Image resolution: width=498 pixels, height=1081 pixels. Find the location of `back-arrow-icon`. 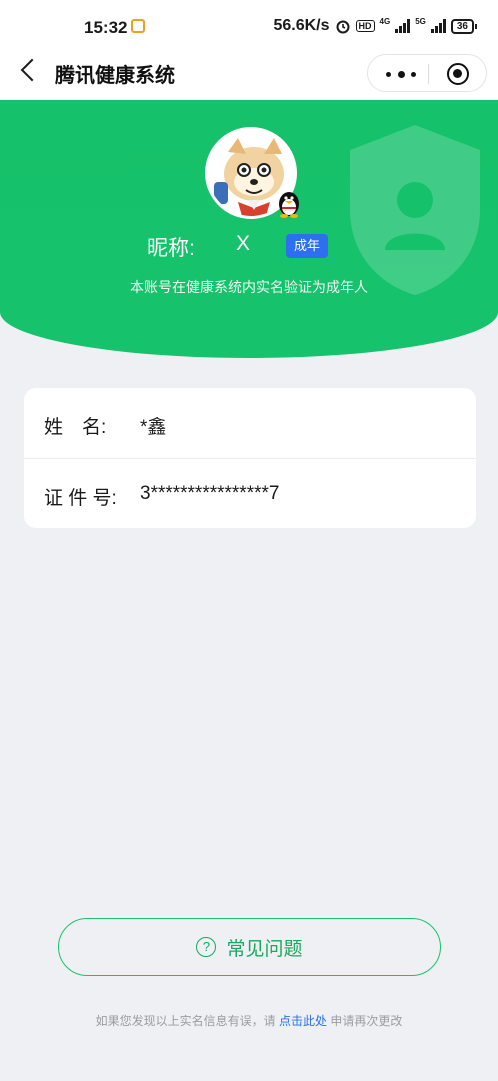

back-arrow-icon is located at coordinates (32, 70).